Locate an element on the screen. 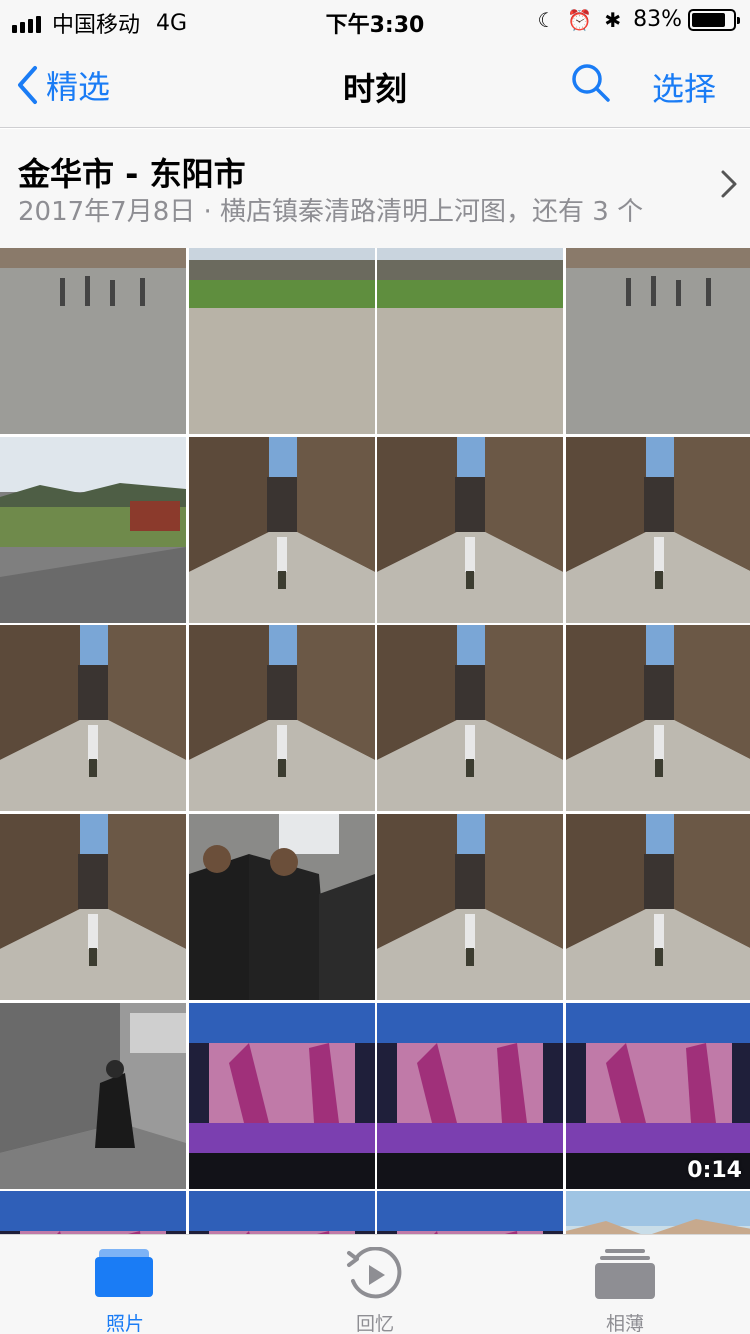 The height and width of the screenshot is (1334, 750). moment-header: 金华市 - 东阳市 2017年7月8日 · 横店镇秦清路清明上河图，还有 3 个 is located at coordinates (375, 188).